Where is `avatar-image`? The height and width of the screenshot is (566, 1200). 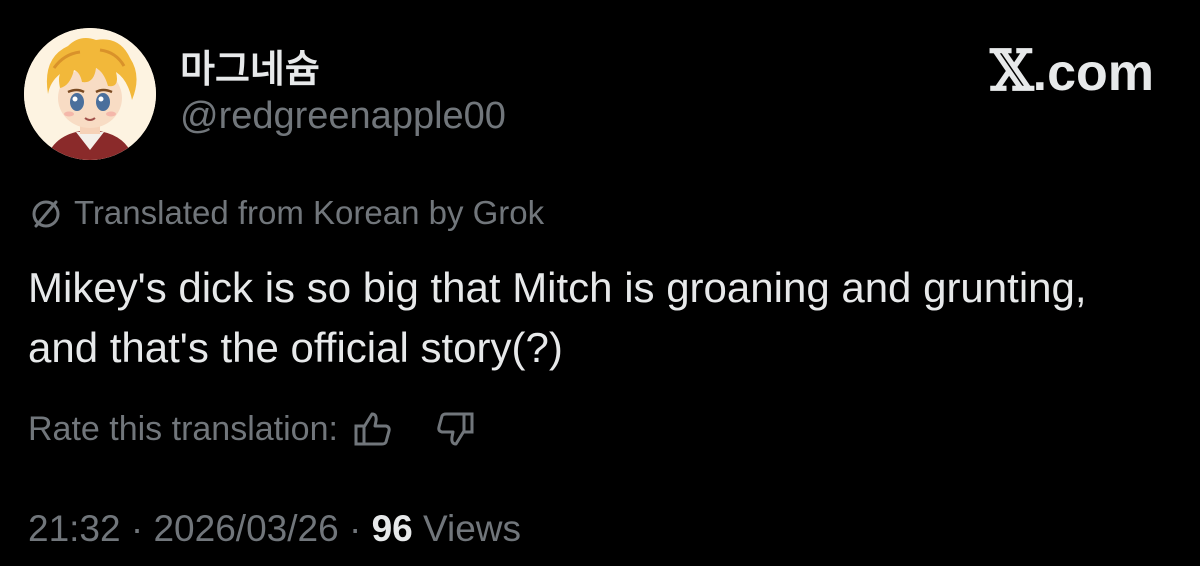
avatar-image is located at coordinates (90, 94).